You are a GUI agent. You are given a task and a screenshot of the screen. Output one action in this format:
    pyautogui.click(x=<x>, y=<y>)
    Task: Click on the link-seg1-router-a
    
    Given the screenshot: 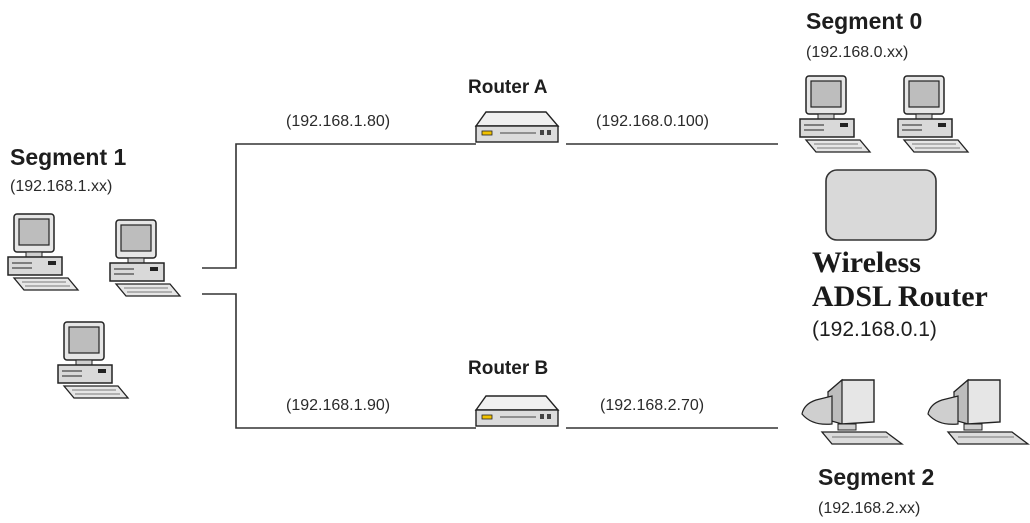 What is the action you would take?
    pyautogui.click(x=339, y=206)
    